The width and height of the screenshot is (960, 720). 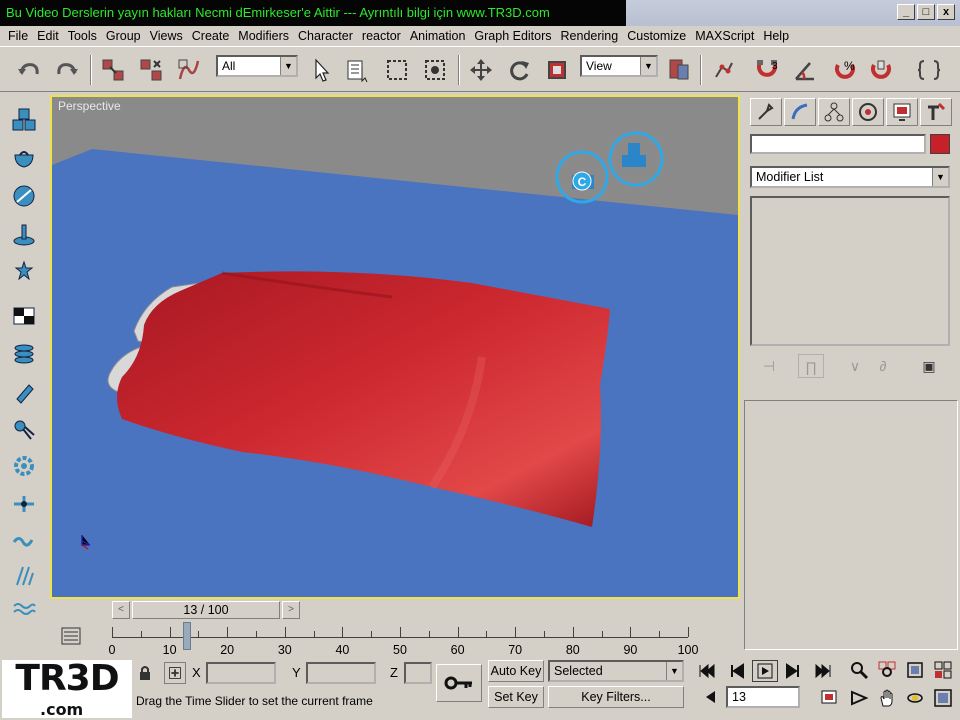 What do you see at coordinates (85, 36) in the screenshot?
I see `menu-tools: Tools` at bounding box center [85, 36].